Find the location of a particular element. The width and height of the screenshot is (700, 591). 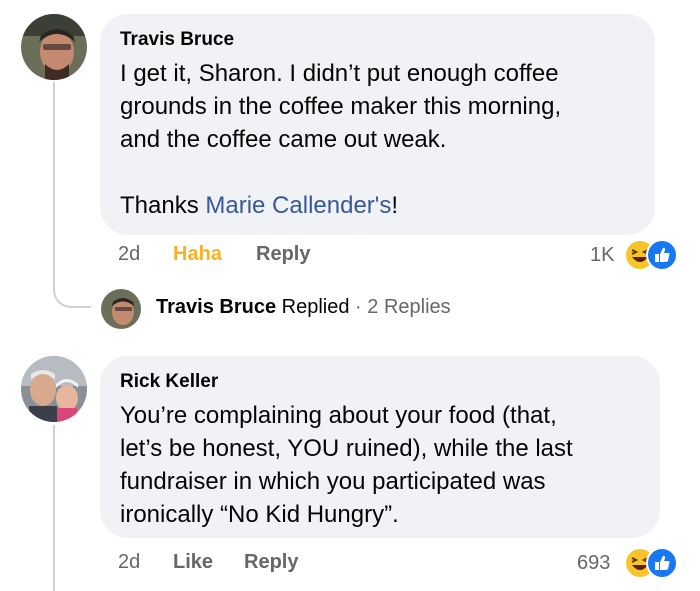

reply-avatar is located at coordinates (121, 309).